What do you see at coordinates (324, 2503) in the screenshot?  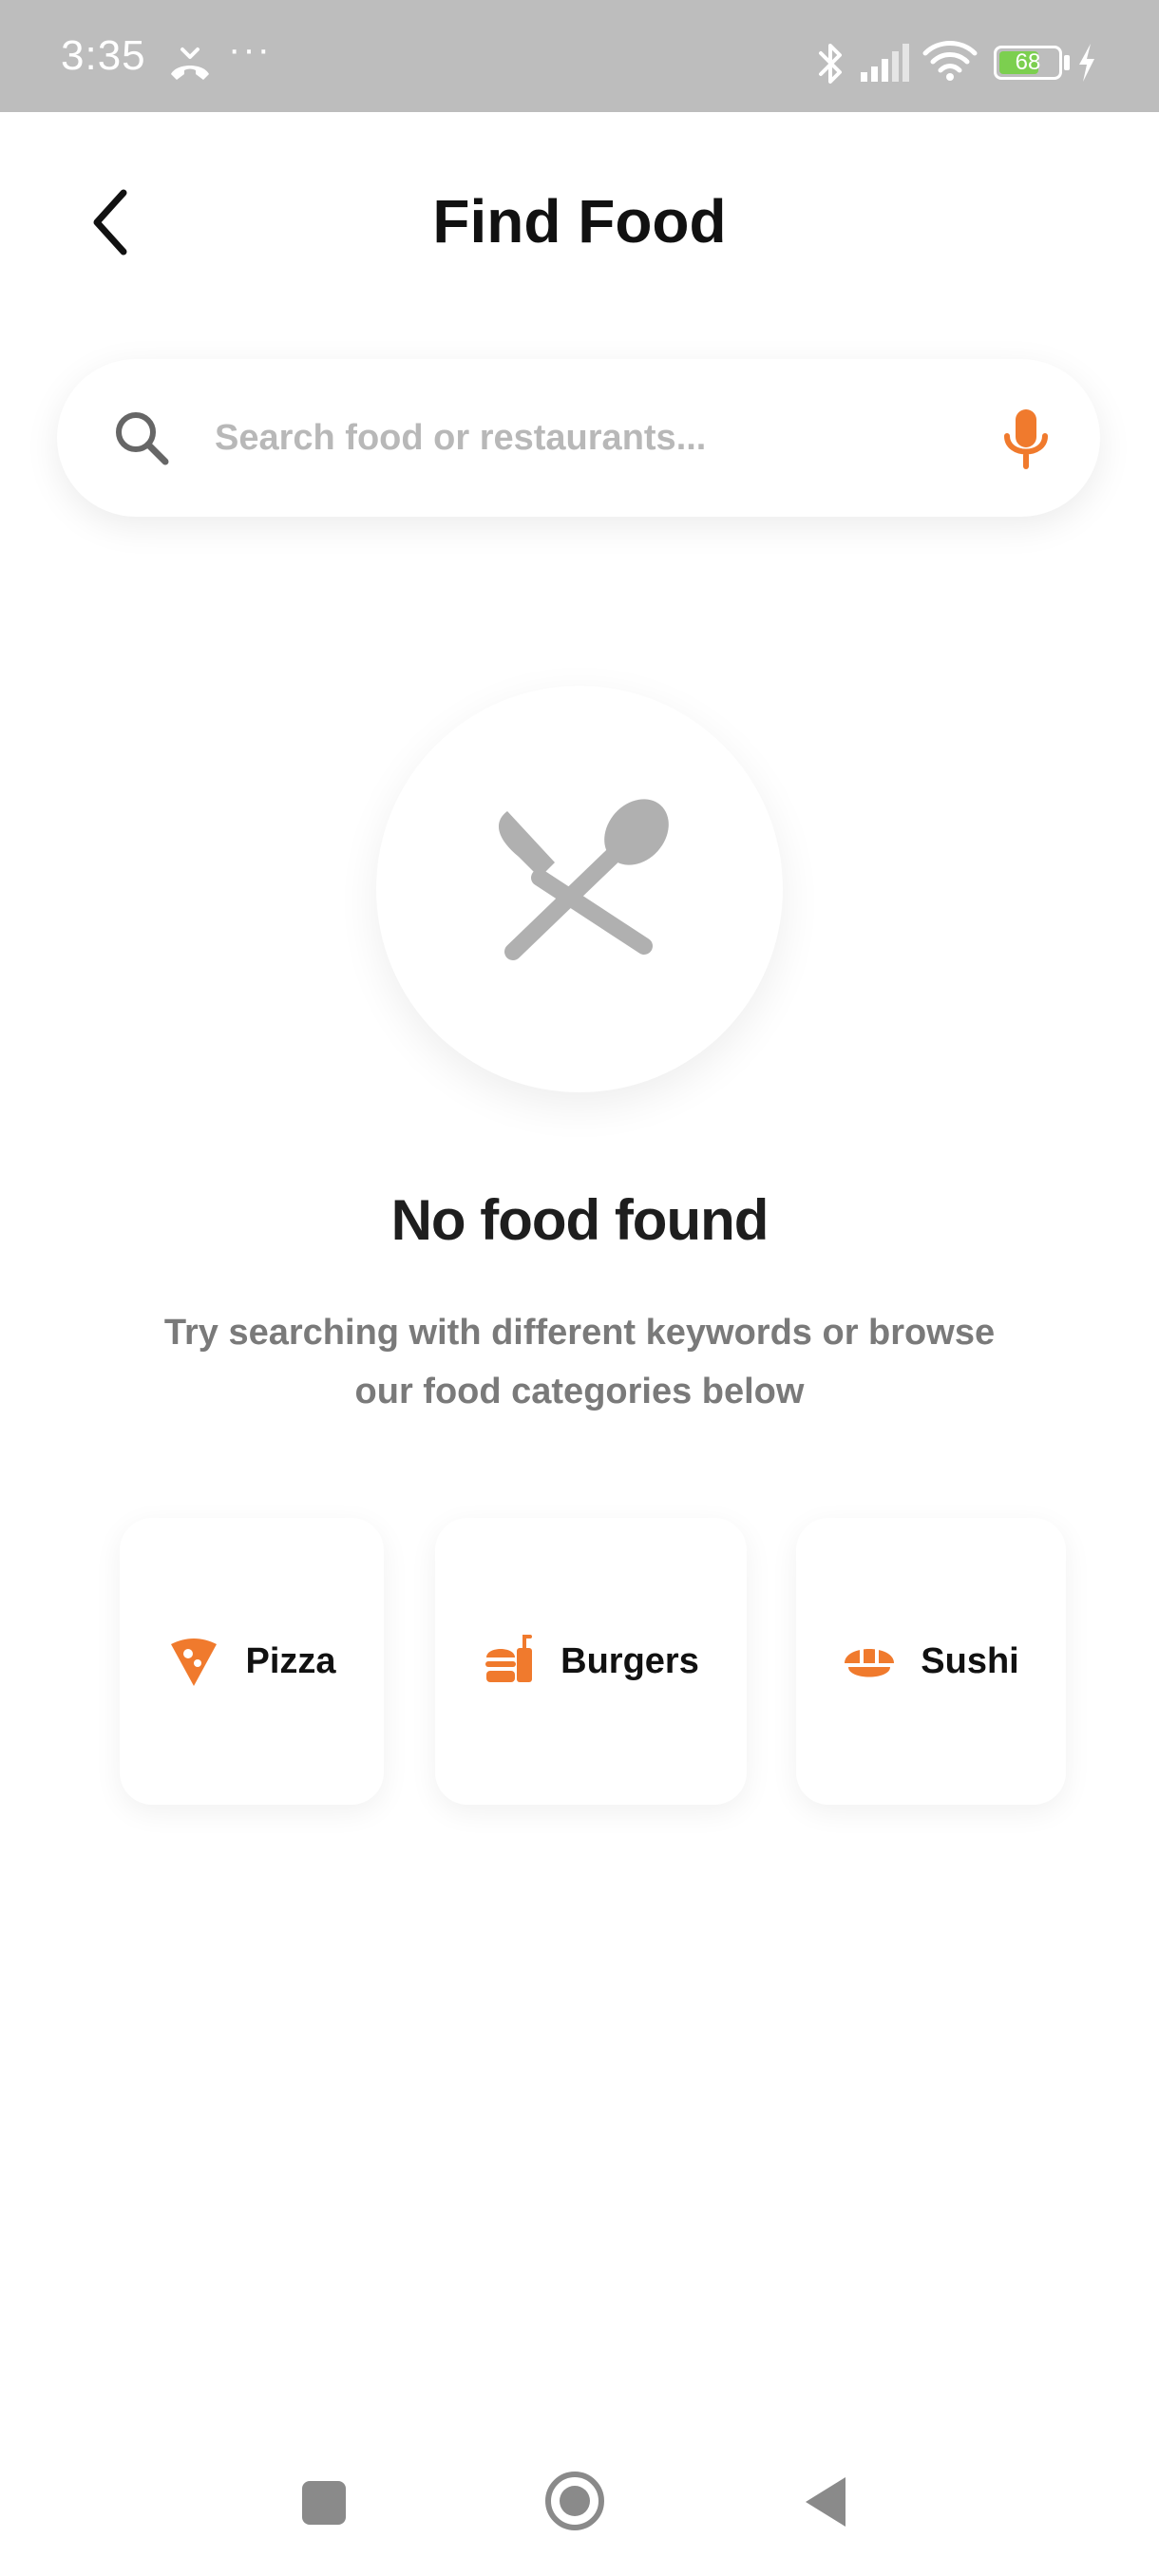 I see `recent-apps-button` at bounding box center [324, 2503].